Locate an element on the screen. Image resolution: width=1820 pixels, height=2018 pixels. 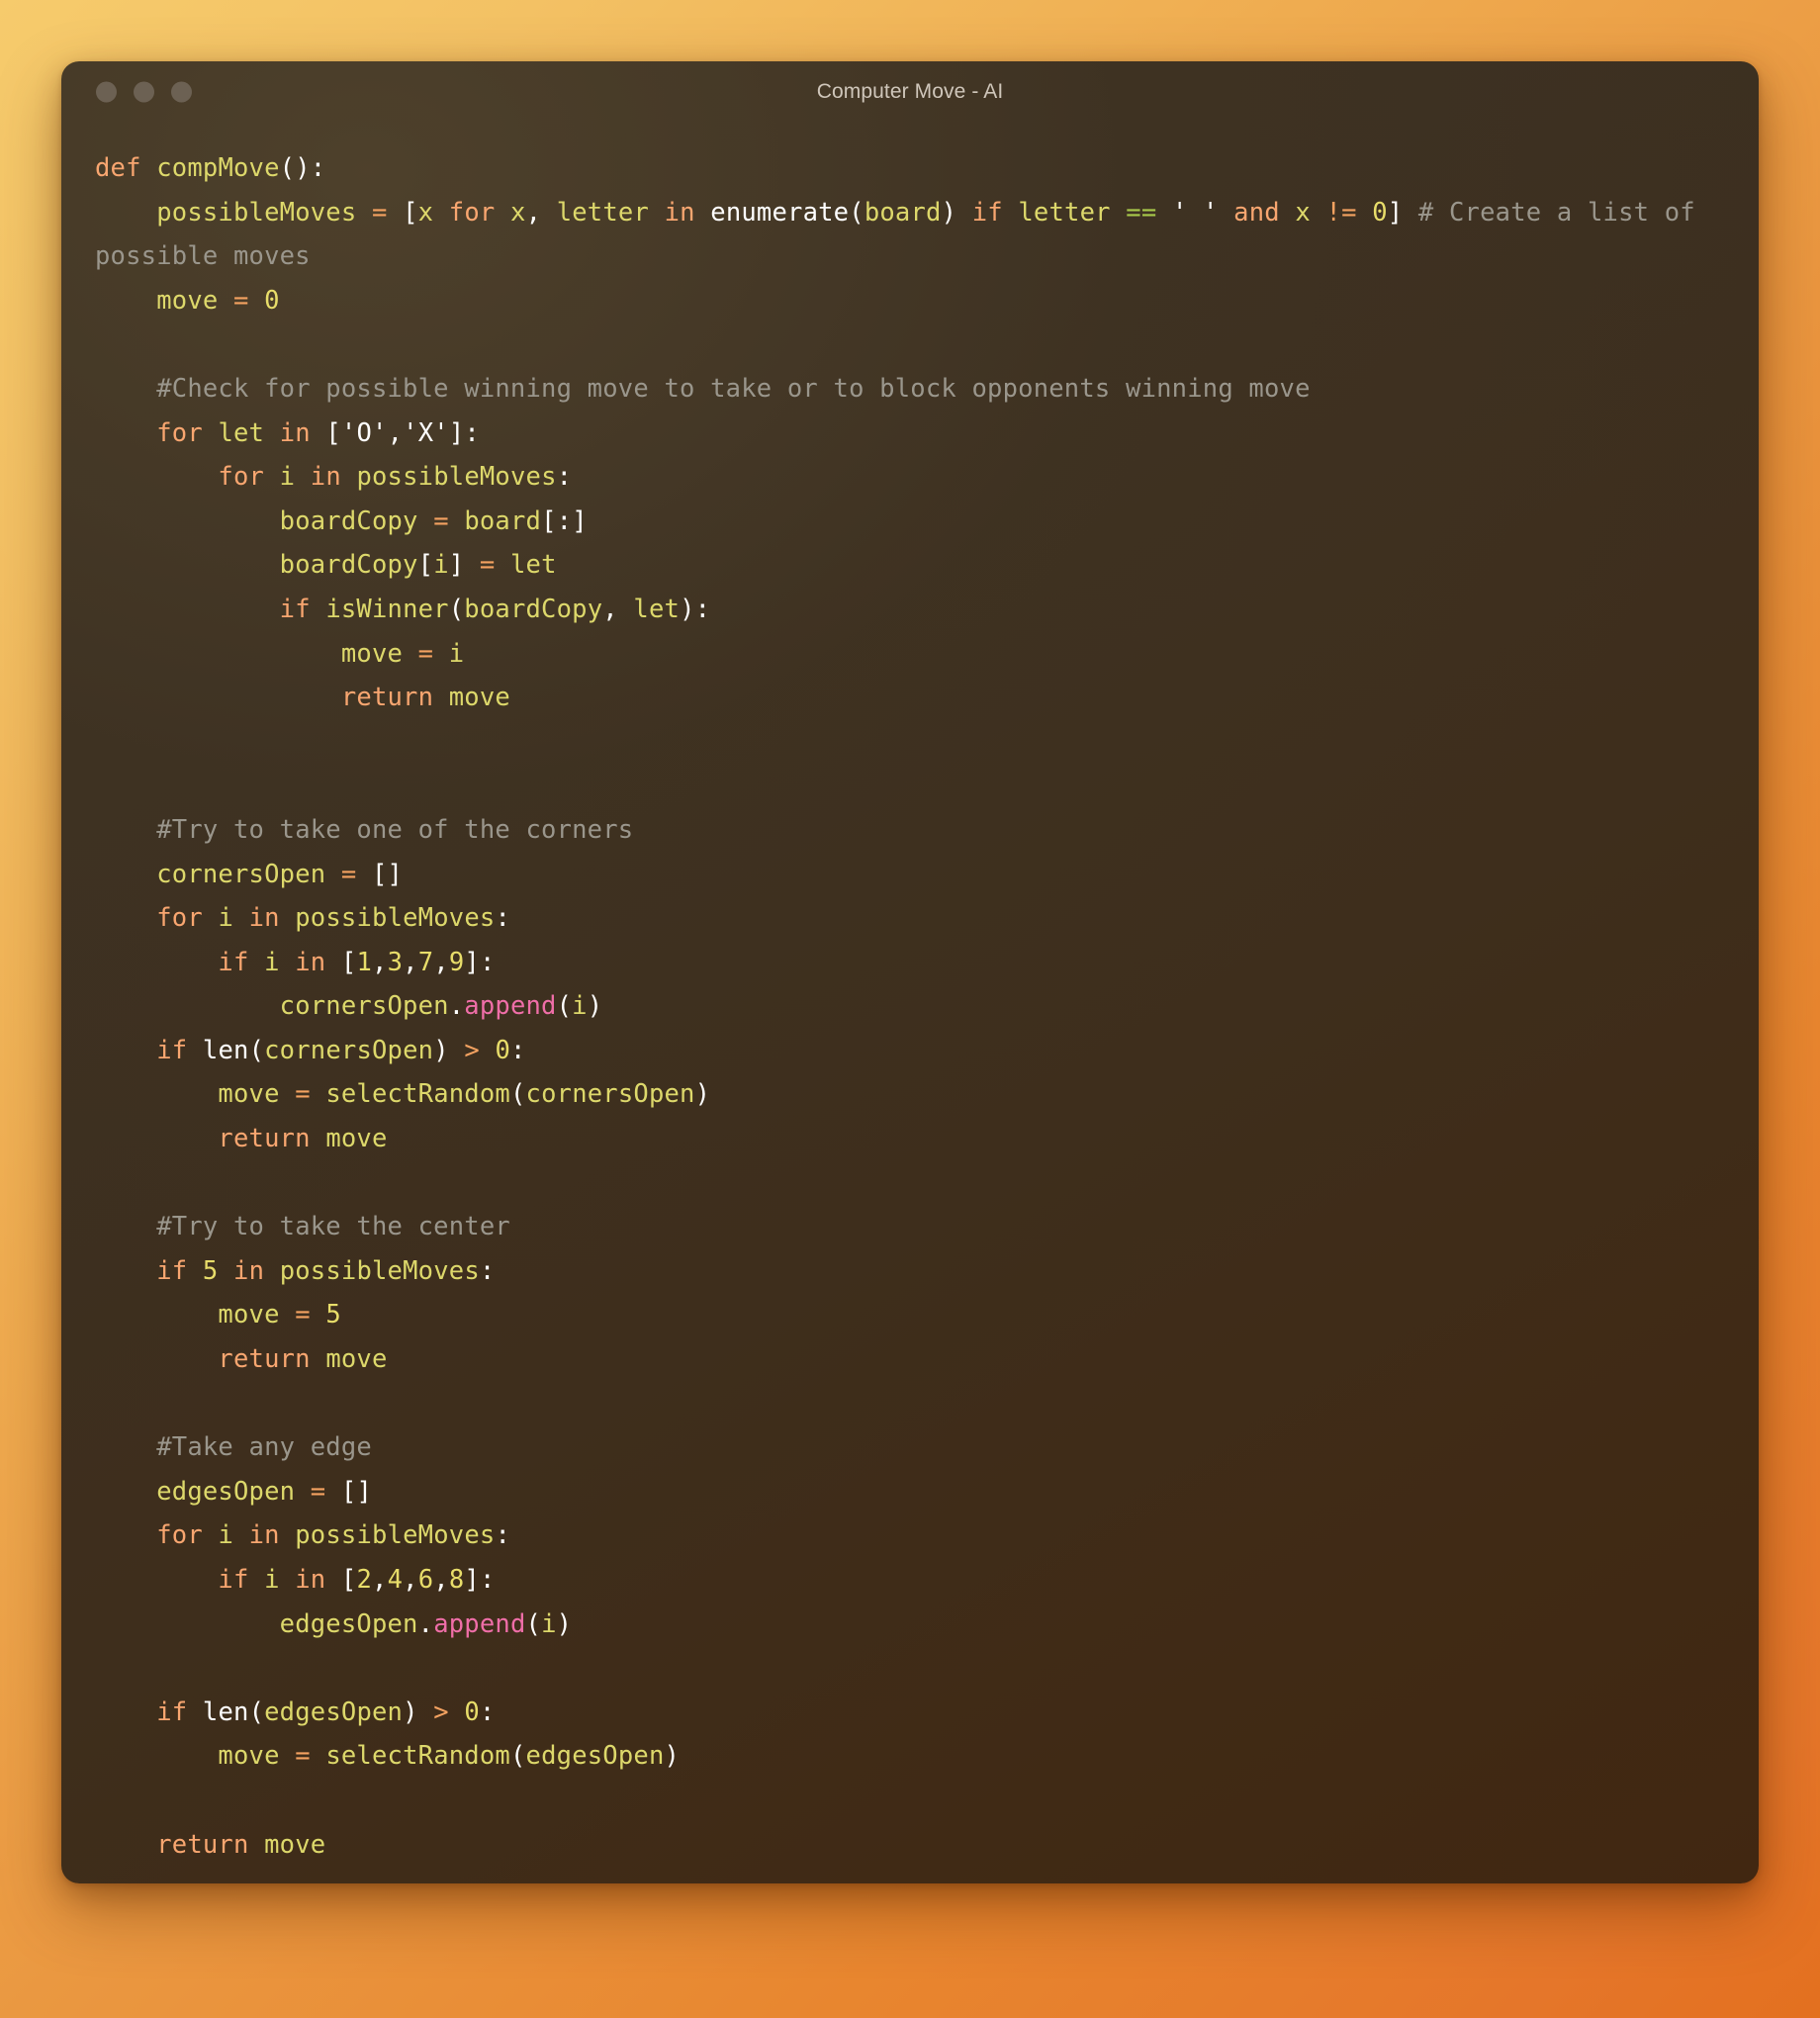
maximize-button-icon is located at coordinates (181, 92).